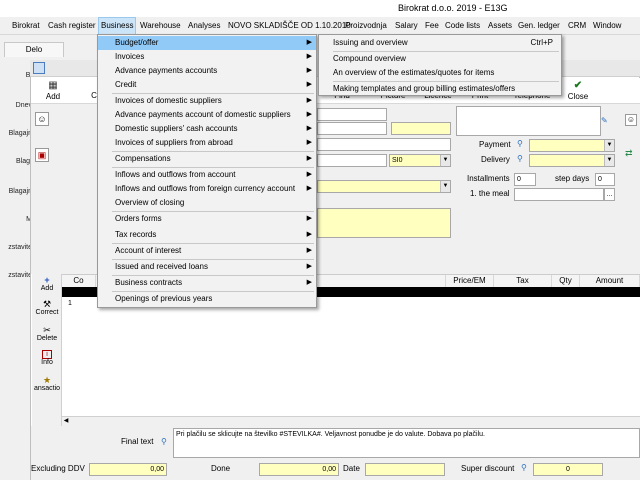  Describe the element at coordinates (488, 468) in the screenshot. I see `super-discount-label: Super discount` at that location.